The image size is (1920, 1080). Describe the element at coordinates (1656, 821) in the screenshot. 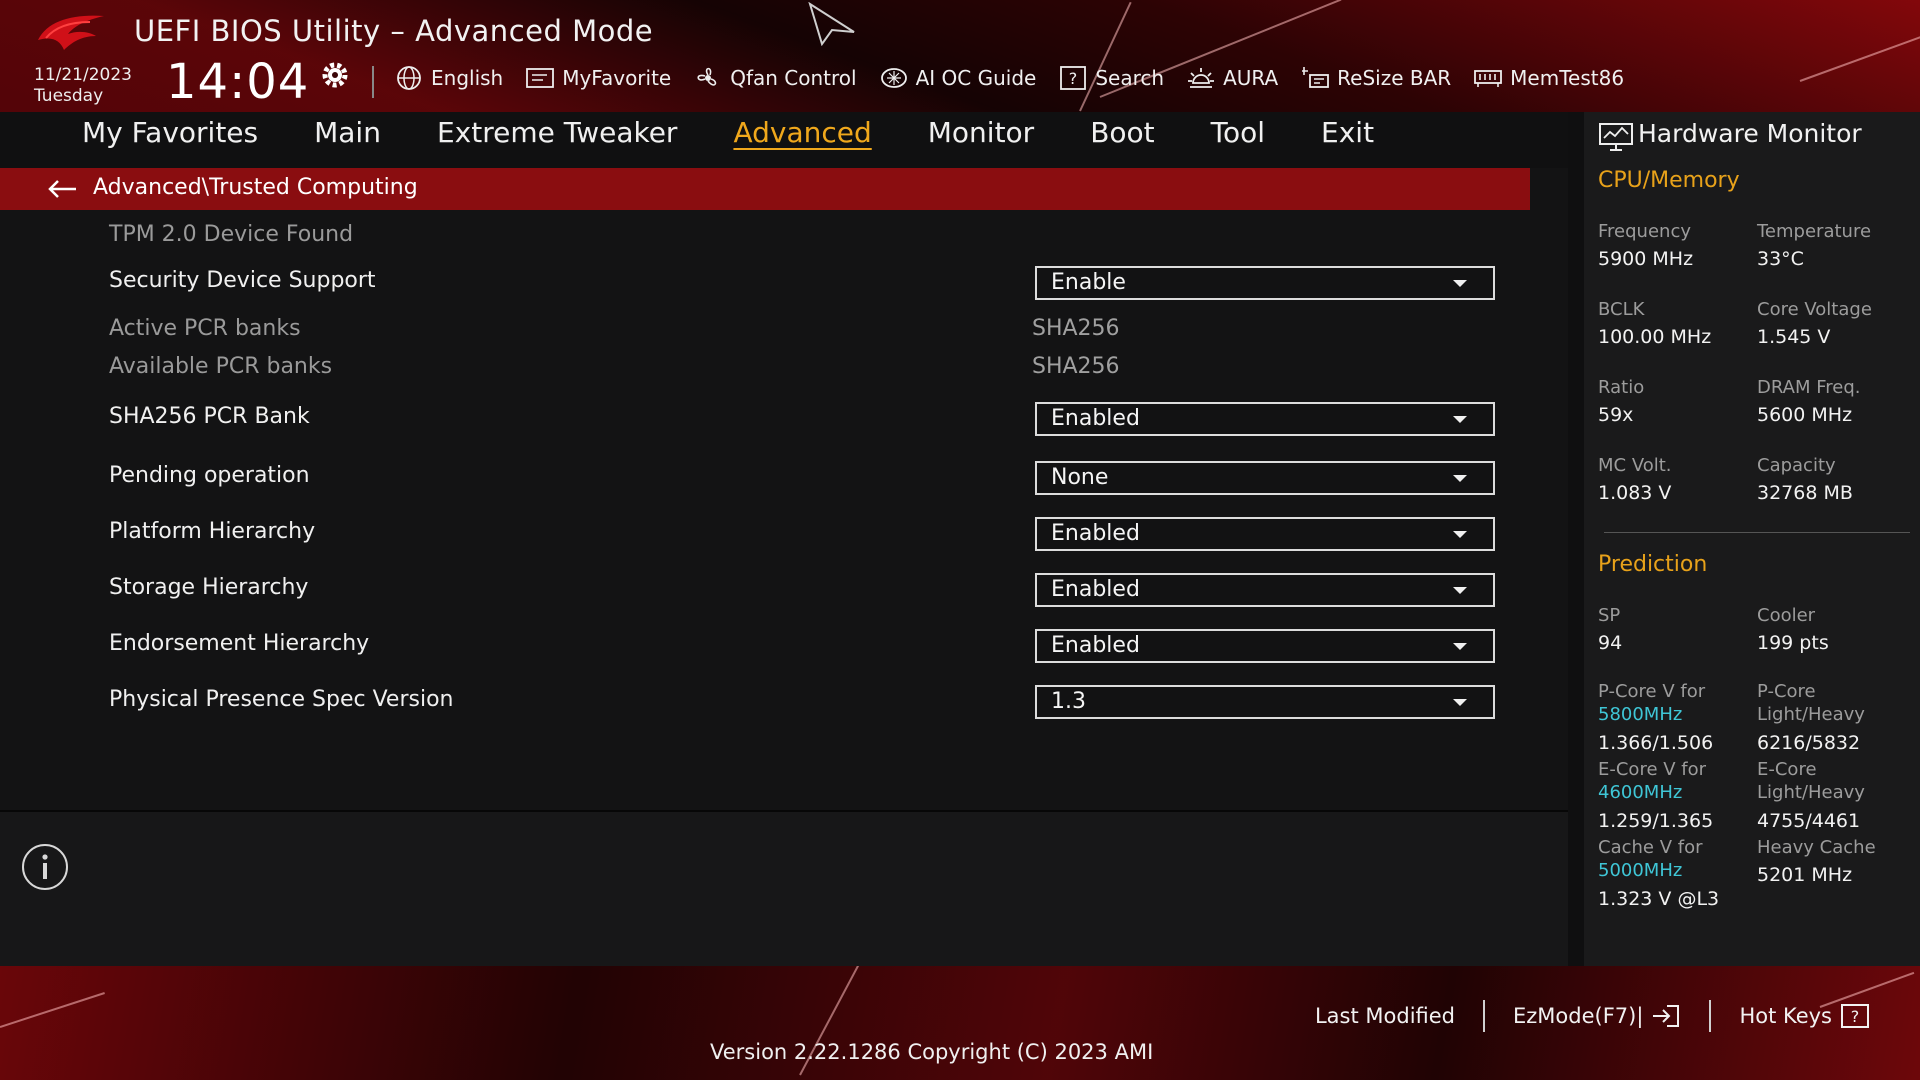

I see `ecore-v-value: 1.259/1.365` at that location.